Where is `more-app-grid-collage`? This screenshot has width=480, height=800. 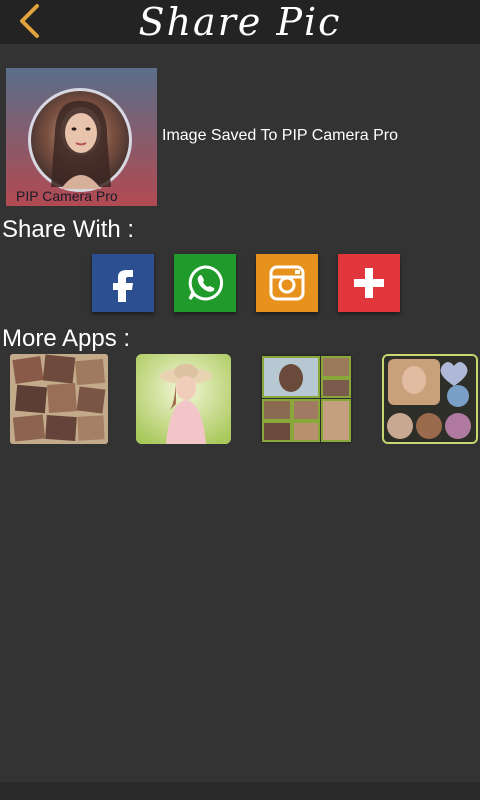 more-app-grid-collage is located at coordinates (306, 399).